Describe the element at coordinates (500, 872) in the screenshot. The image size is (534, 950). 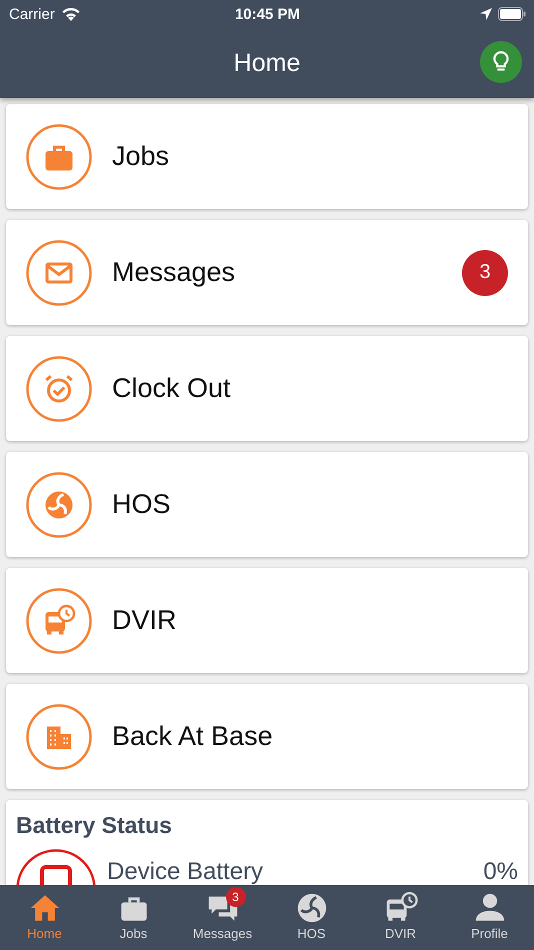
I see `battery-percent: 0%` at that location.